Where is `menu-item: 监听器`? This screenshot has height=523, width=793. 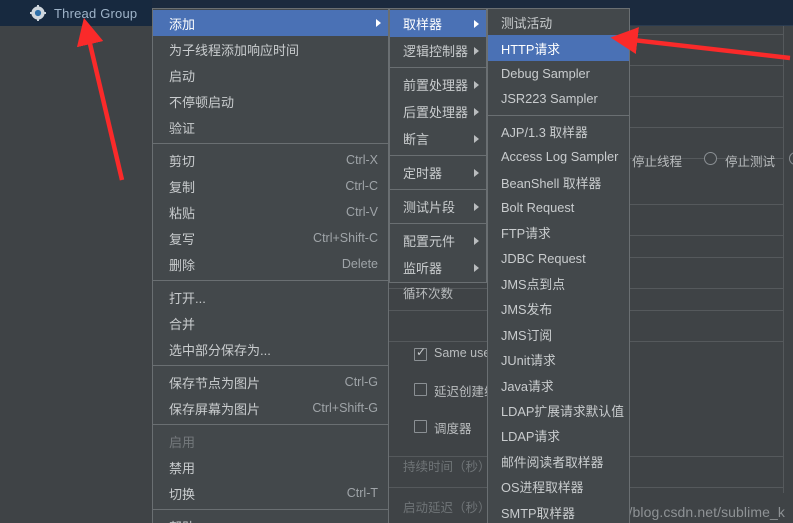
menu-item: 监听器 is located at coordinates (438, 267).